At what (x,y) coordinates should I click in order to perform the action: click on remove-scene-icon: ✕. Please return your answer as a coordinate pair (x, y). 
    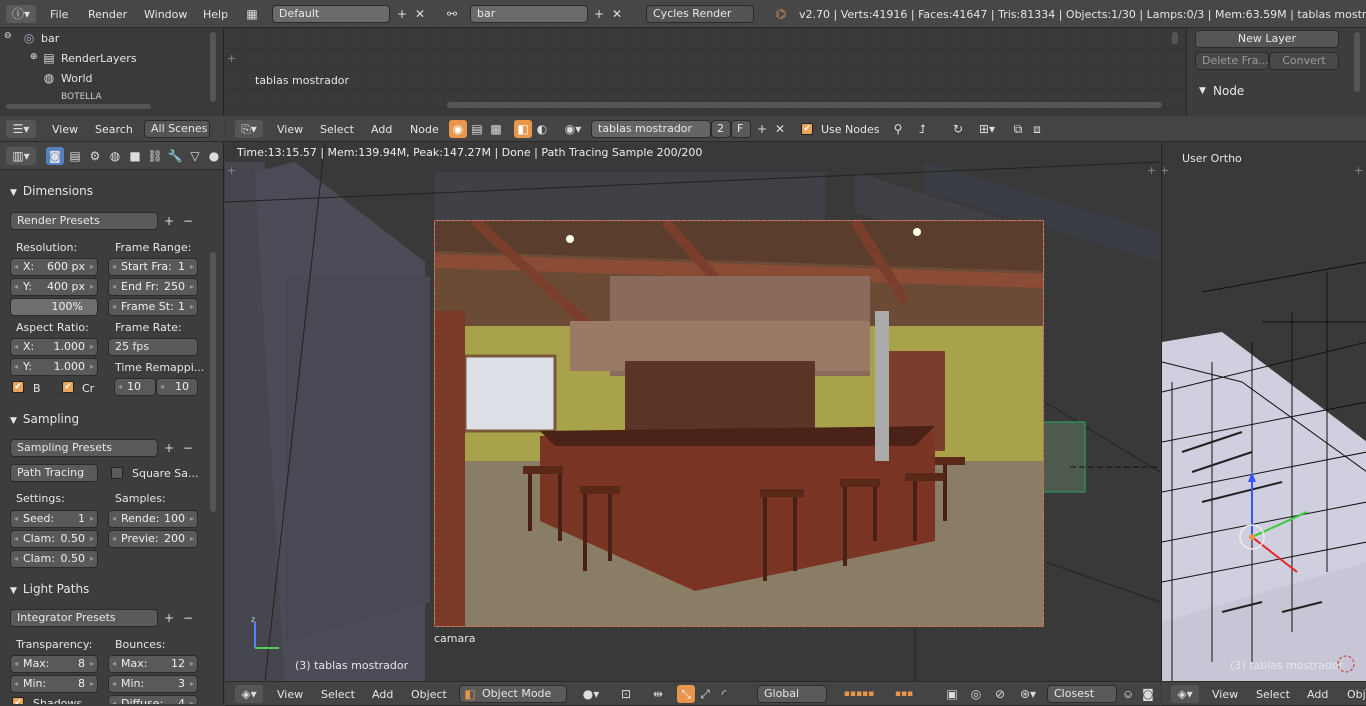
    Looking at the image, I should click on (617, 14).